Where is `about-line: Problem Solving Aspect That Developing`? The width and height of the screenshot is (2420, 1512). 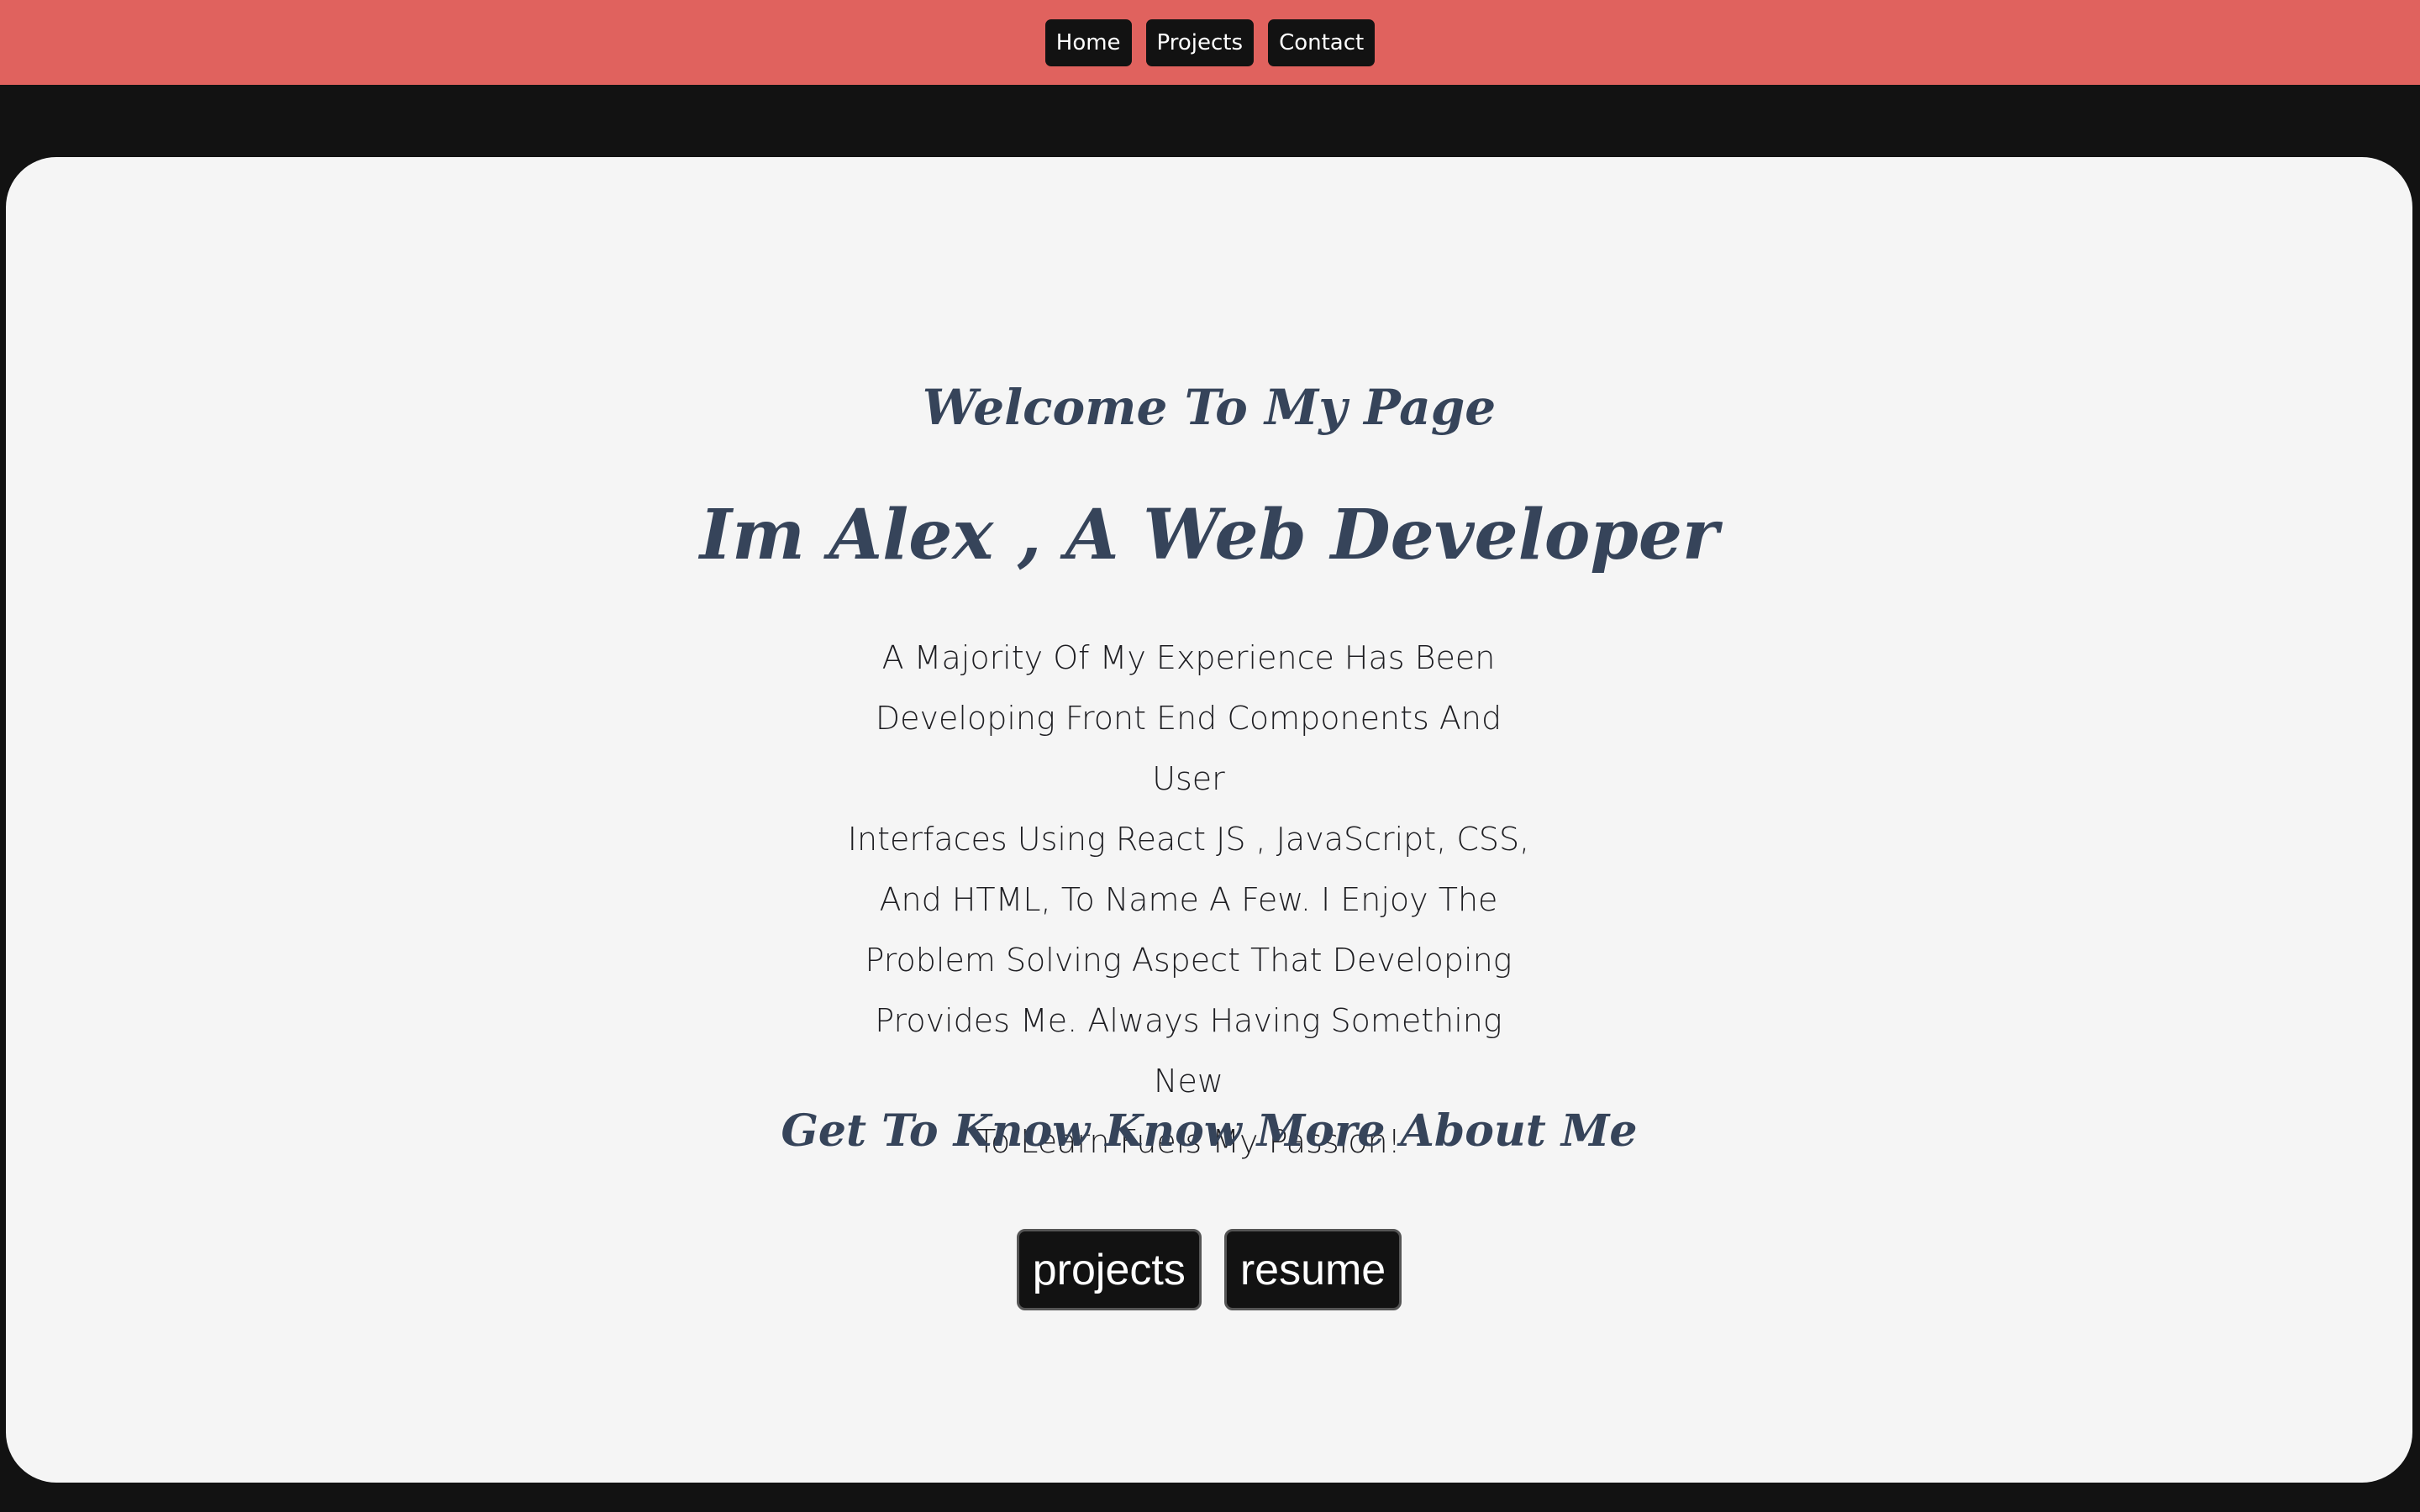
about-line: Problem Solving Aspect That Developing is located at coordinates (1188, 960).